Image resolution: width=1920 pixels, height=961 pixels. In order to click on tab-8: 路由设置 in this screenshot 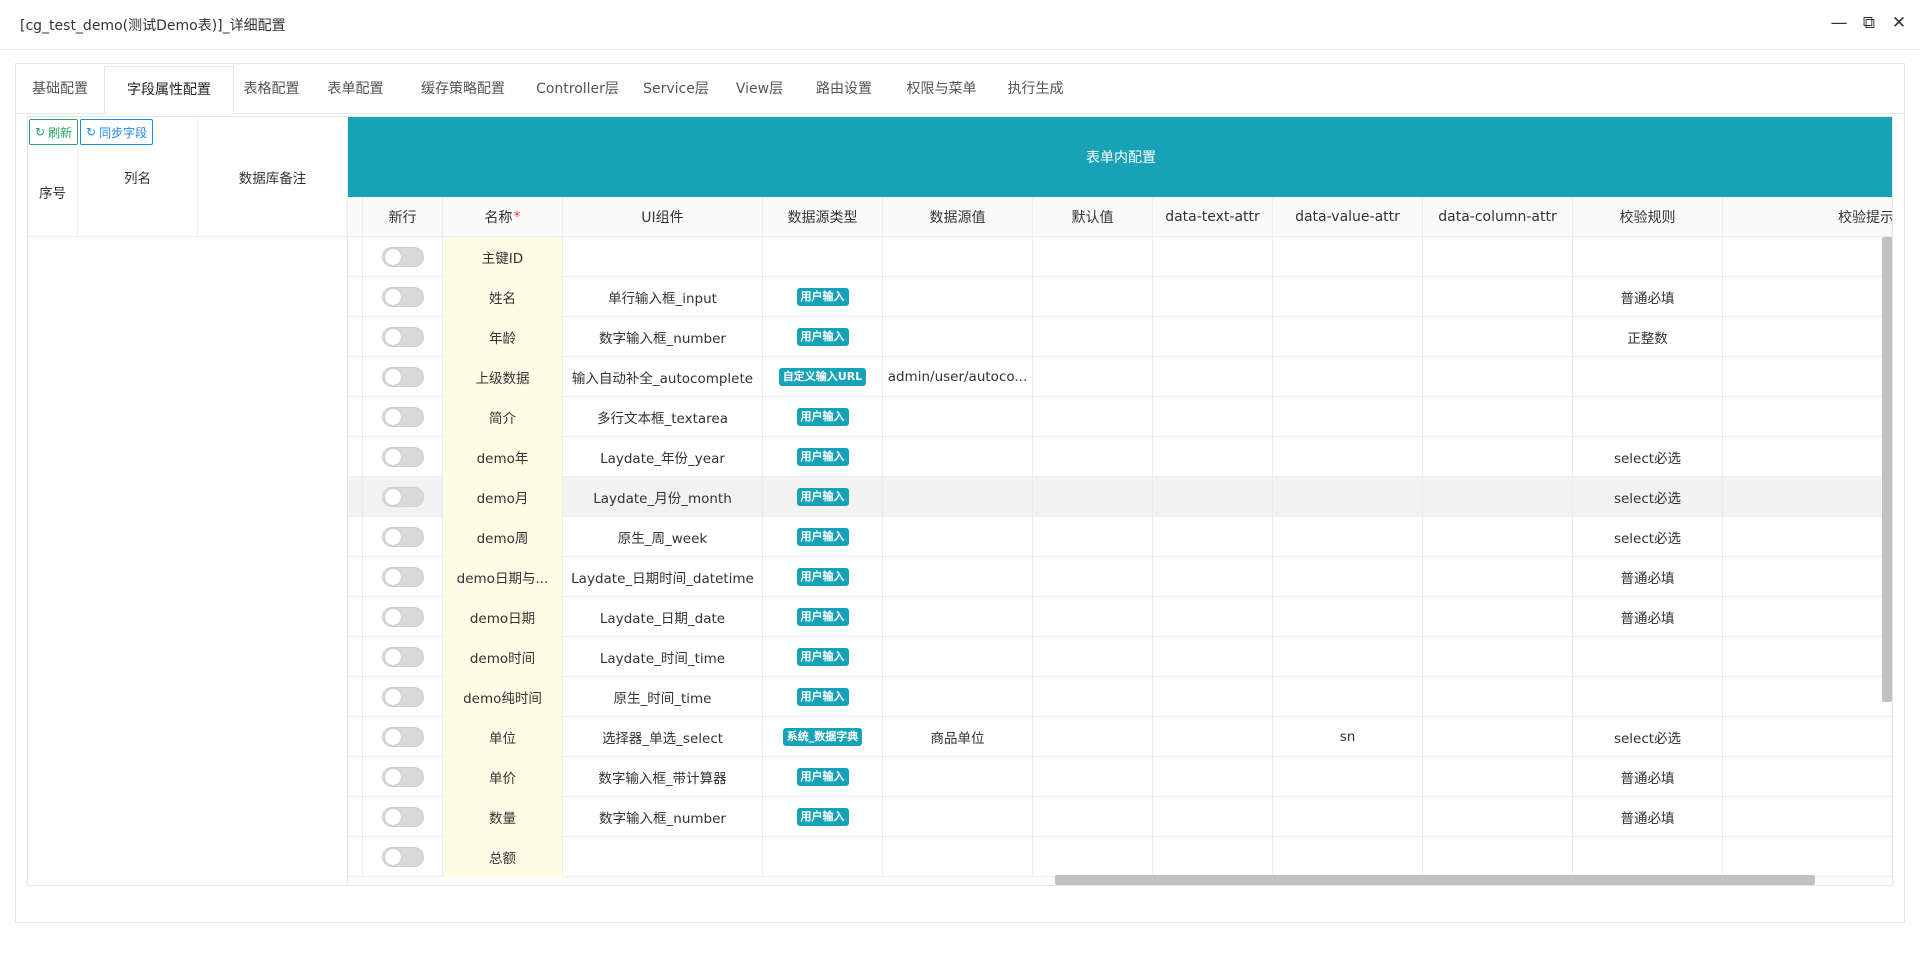, I will do `click(844, 90)`.